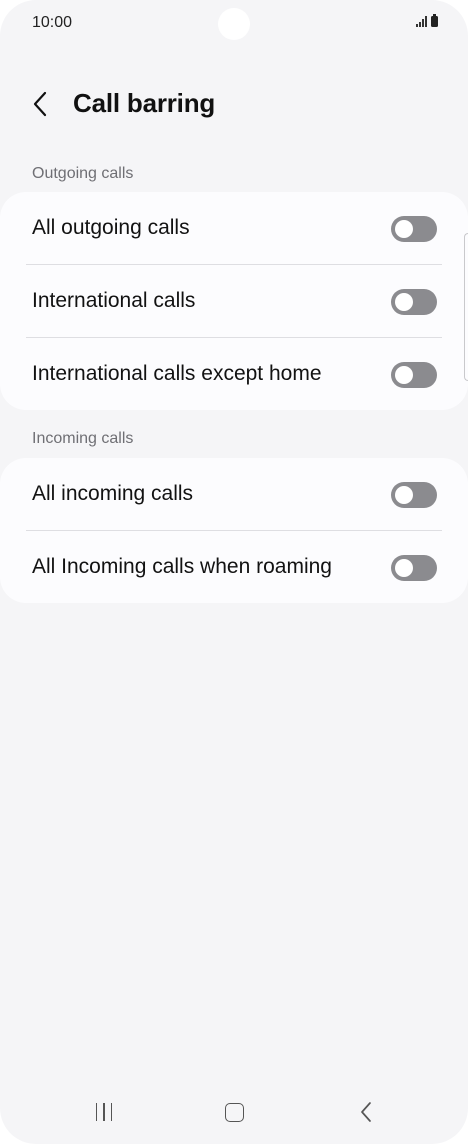 Image resolution: width=468 pixels, height=1144 pixels. What do you see at coordinates (414, 568) in the screenshot?
I see `incoming-roaming-toggle` at bounding box center [414, 568].